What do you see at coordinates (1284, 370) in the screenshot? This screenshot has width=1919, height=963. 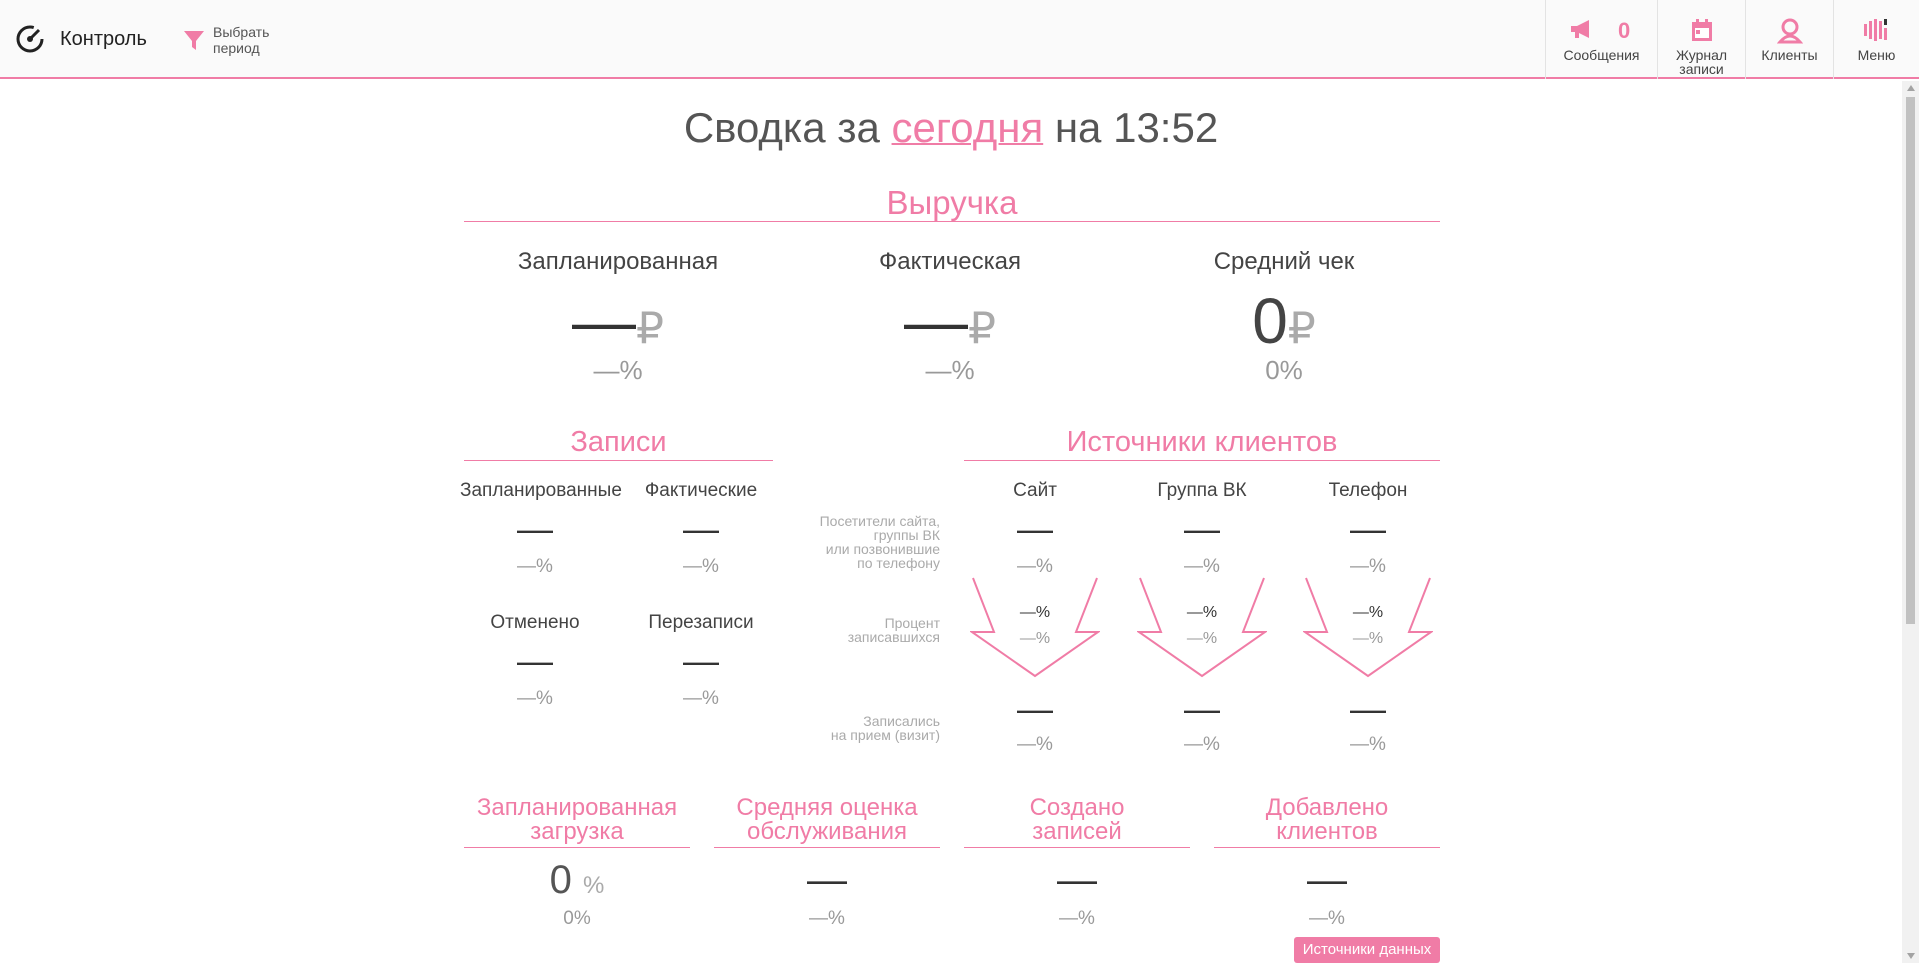 I see `revenue-average-percent: 0%` at bounding box center [1284, 370].